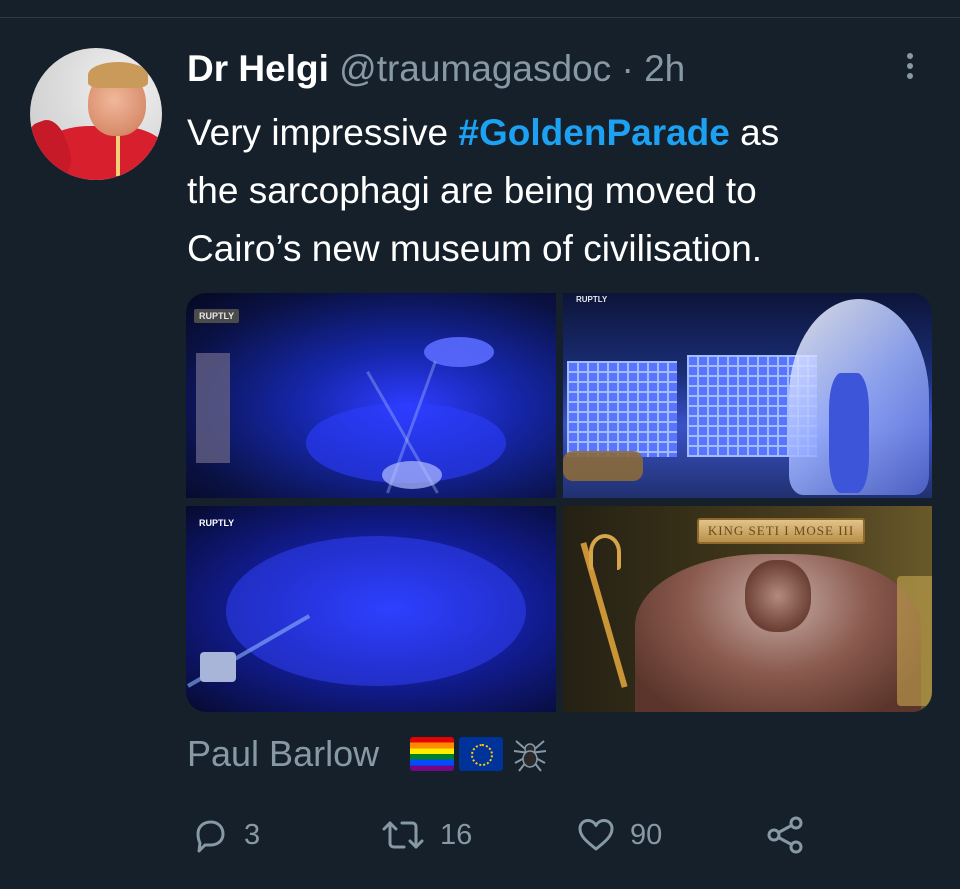  Describe the element at coordinates (218, 667) in the screenshot. I see `stage-structure` at that location.